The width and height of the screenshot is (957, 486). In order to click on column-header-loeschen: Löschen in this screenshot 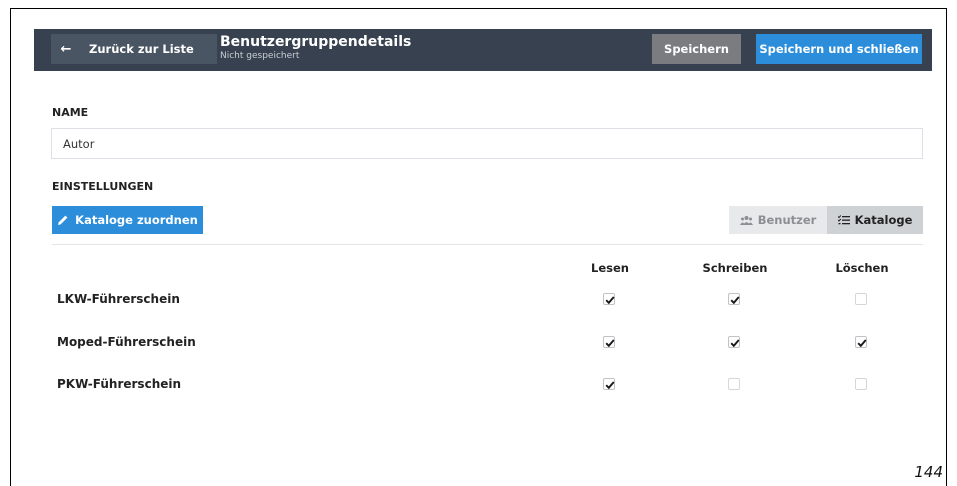, I will do `click(862, 268)`.